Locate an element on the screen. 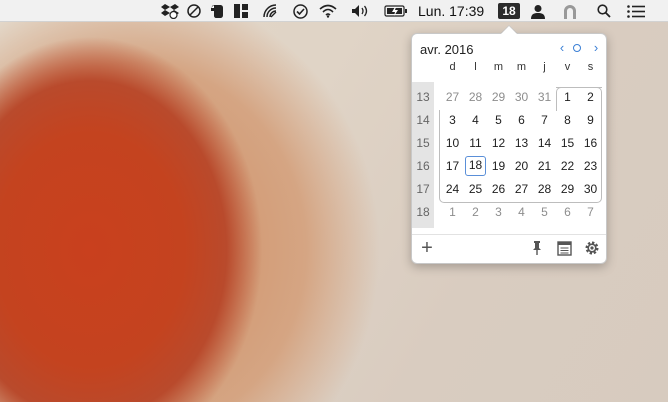 The width and height of the screenshot is (668, 402). today-button is located at coordinates (577, 48).